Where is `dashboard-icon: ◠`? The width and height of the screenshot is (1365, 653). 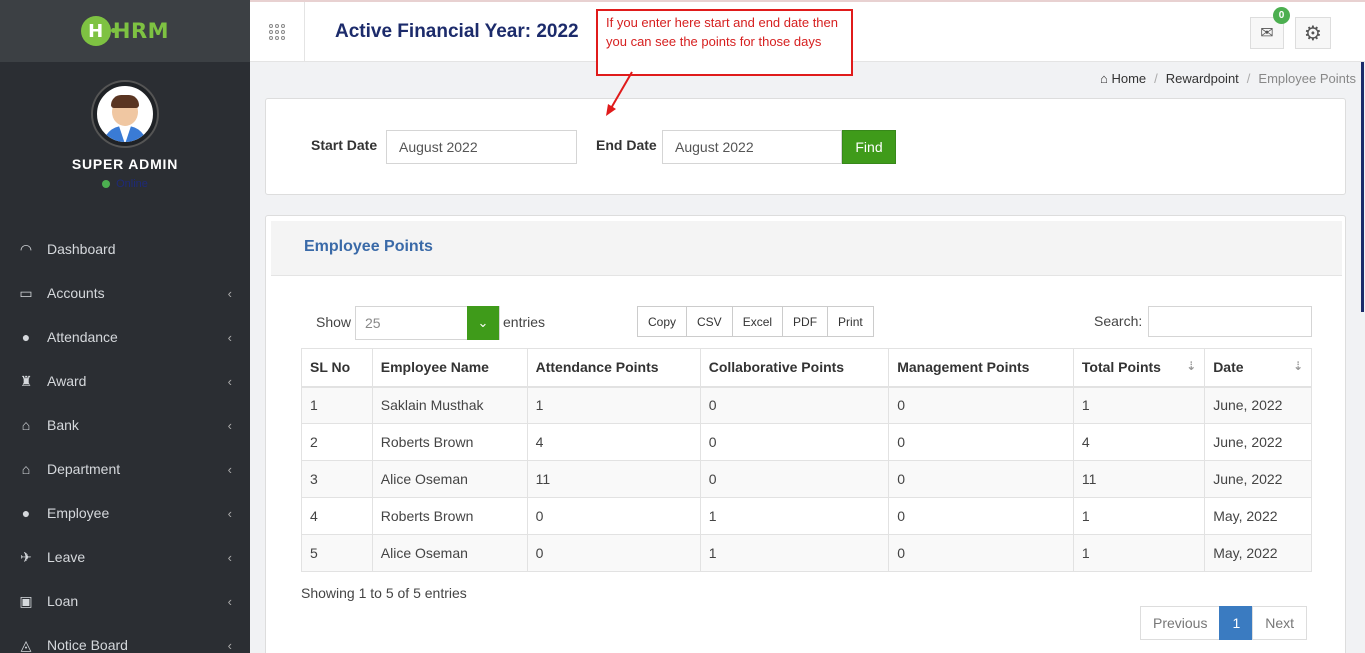
dashboard-icon: ◠ is located at coordinates (26, 248).